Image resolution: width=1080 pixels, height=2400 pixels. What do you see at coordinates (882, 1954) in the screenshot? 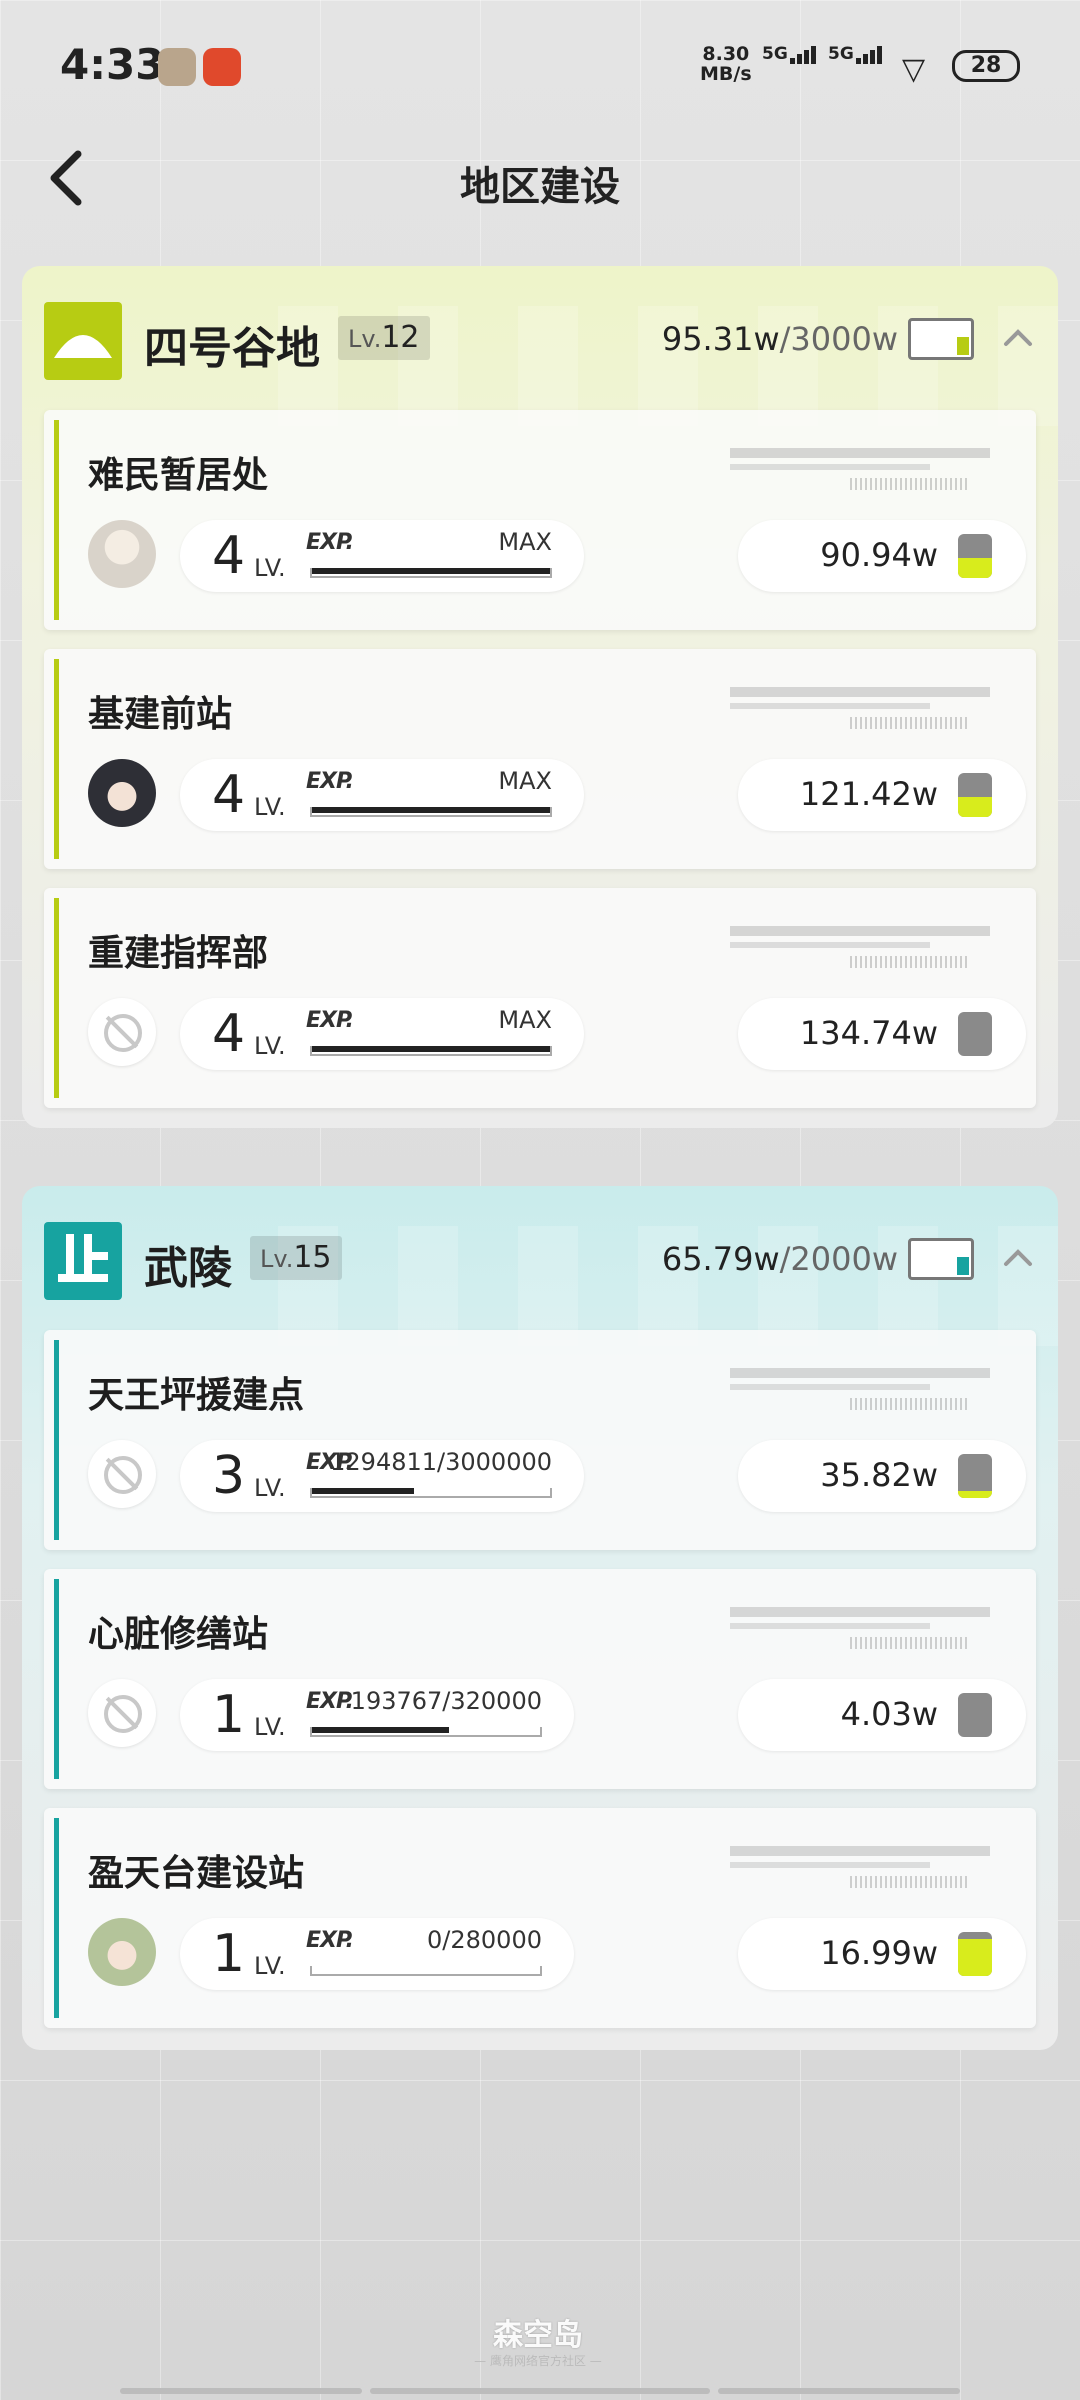
I see `resource-pill: 16.99w` at bounding box center [882, 1954].